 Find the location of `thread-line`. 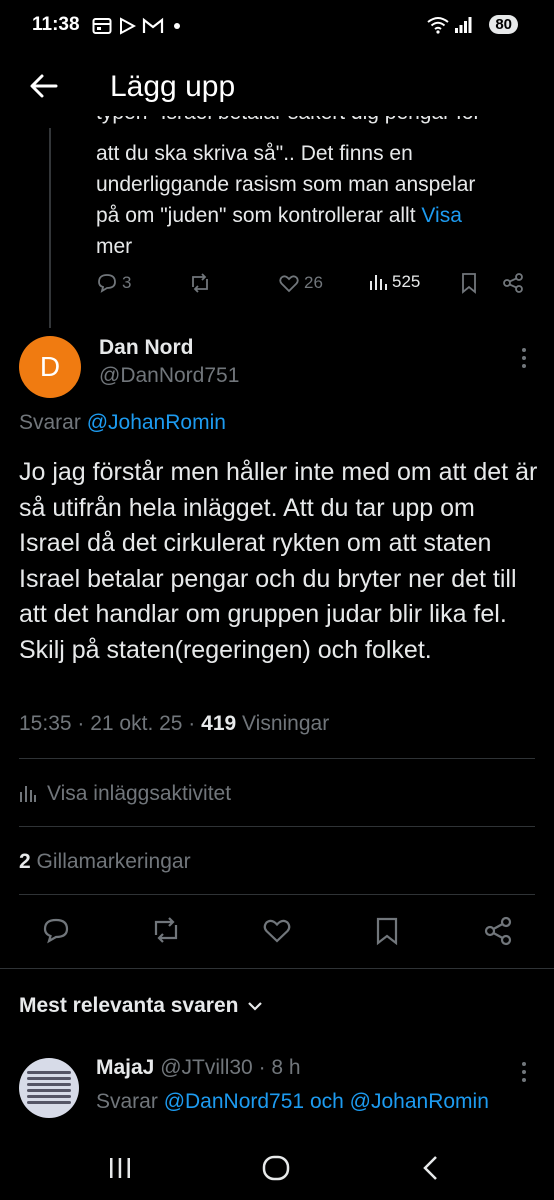

thread-line is located at coordinates (50, 228).